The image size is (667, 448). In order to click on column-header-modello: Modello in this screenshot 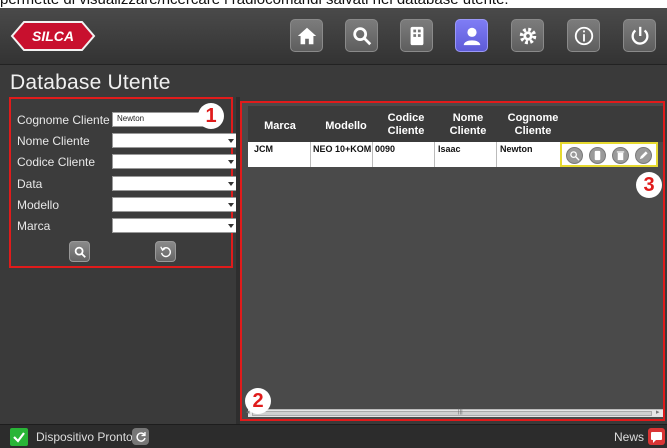, I will do `click(346, 126)`.